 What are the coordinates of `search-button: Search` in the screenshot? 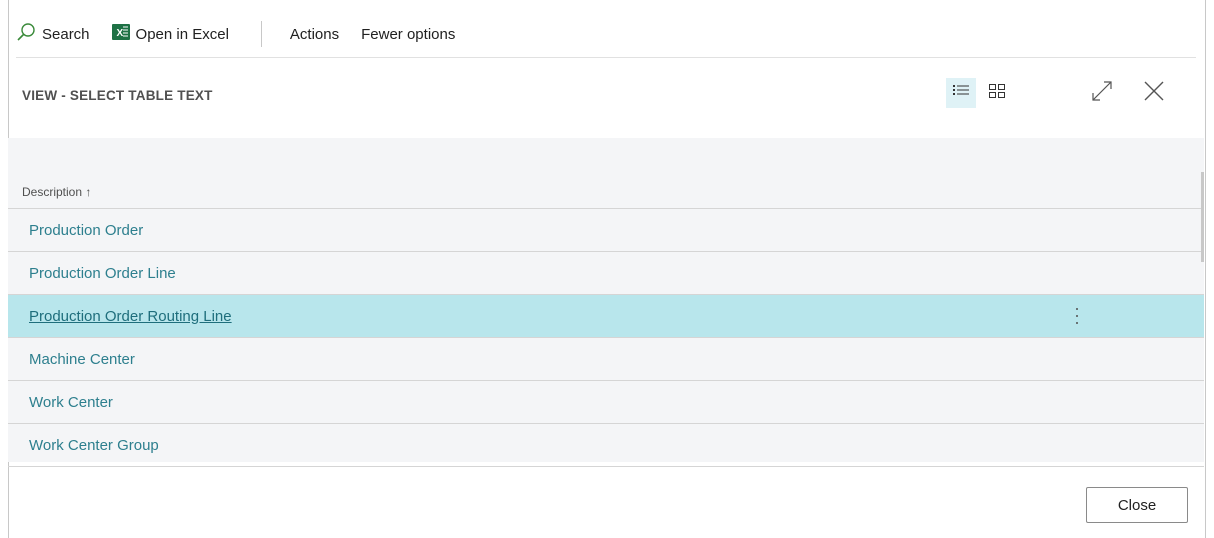 It's located at (53, 34).